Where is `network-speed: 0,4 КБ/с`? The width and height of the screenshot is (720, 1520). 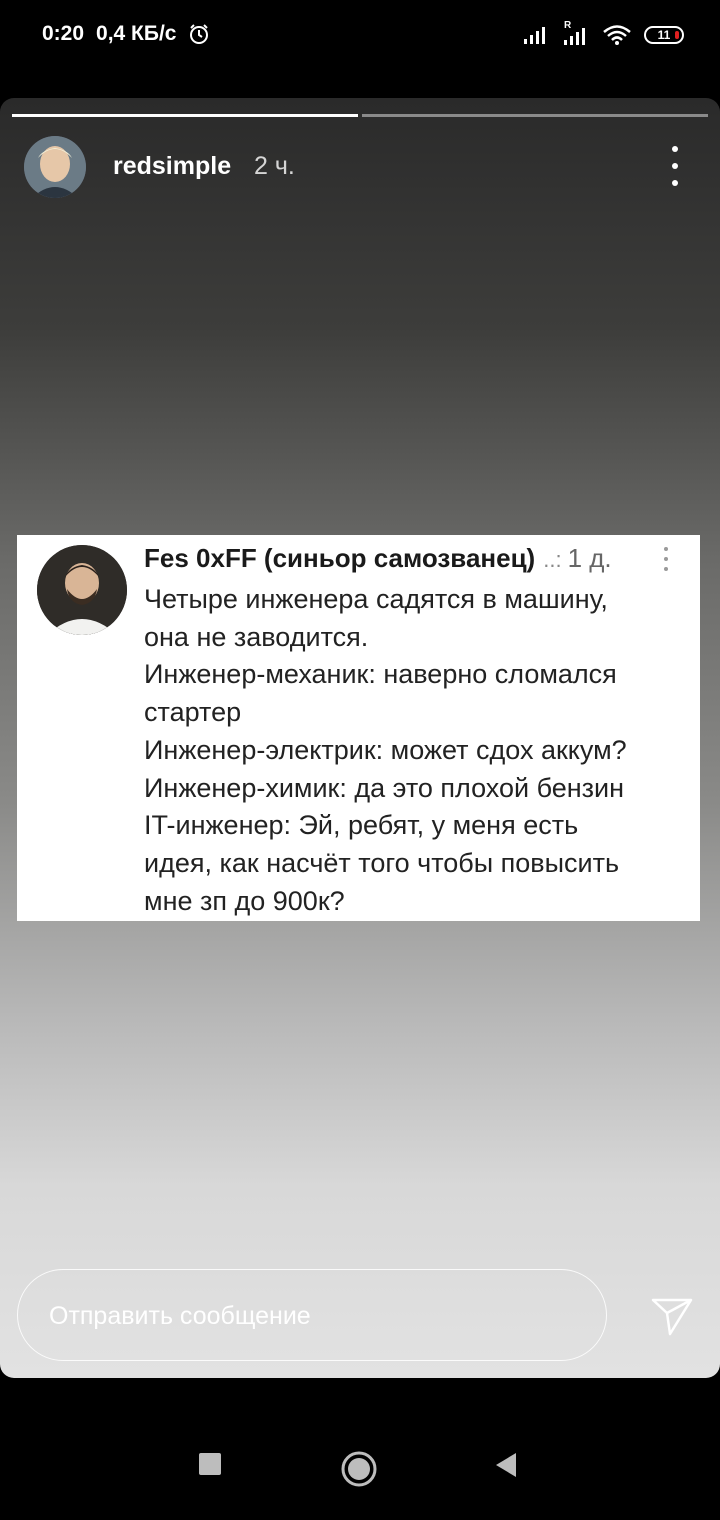
network-speed: 0,4 КБ/с is located at coordinates (136, 33).